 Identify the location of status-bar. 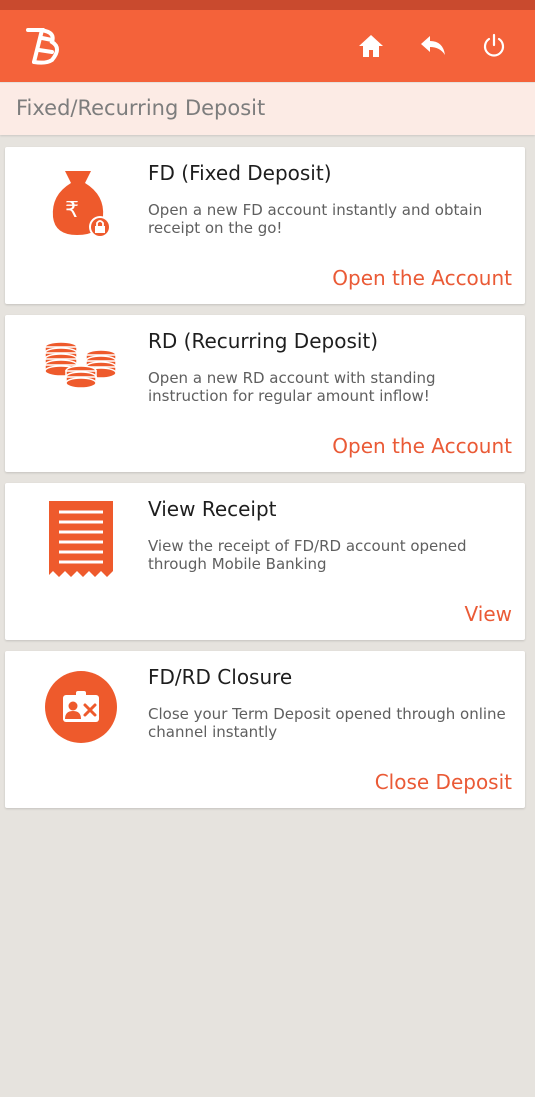
(267, 5).